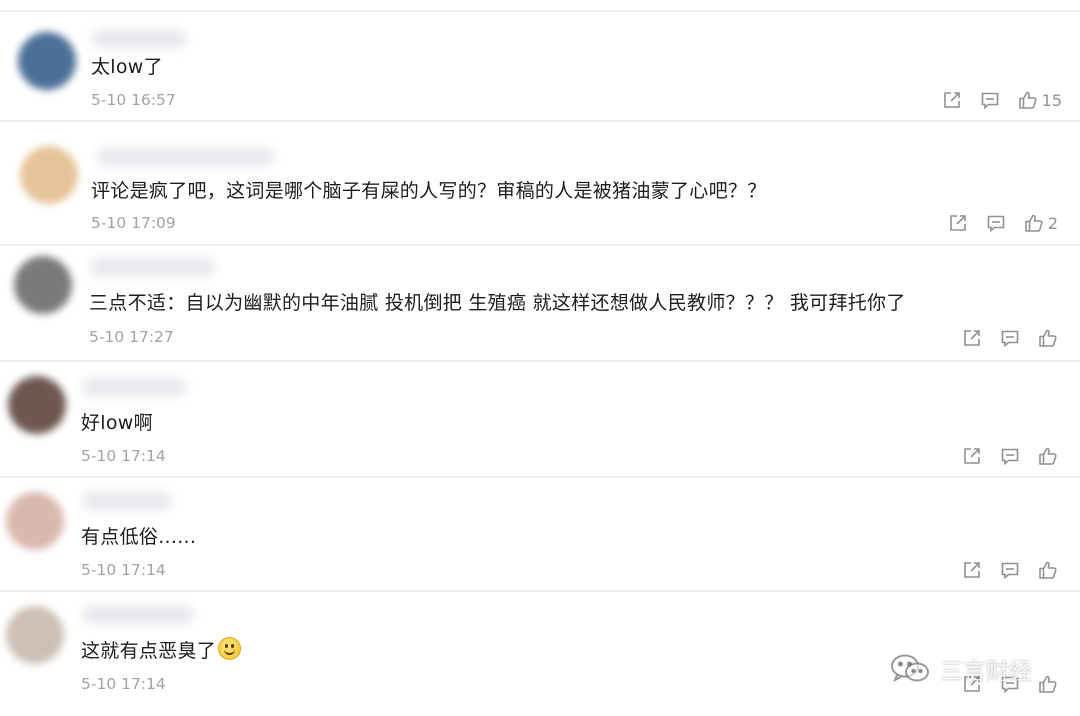 The height and width of the screenshot is (716, 1080). Describe the element at coordinates (986, 672) in the screenshot. I see `watermark-label: 三言财经` at that location.